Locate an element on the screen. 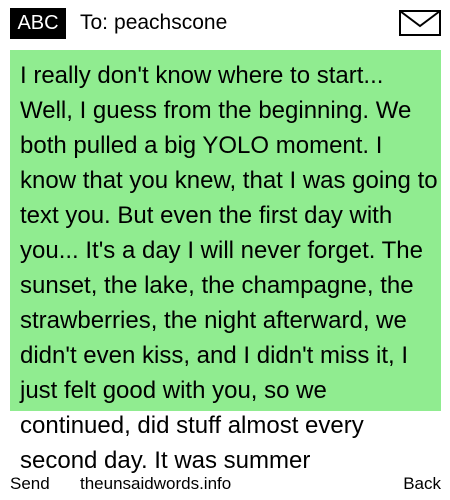 The width and height of the screenshot is (450, 500). site-softkey: theunsaidwords.info is located at coordinates (155, 484).